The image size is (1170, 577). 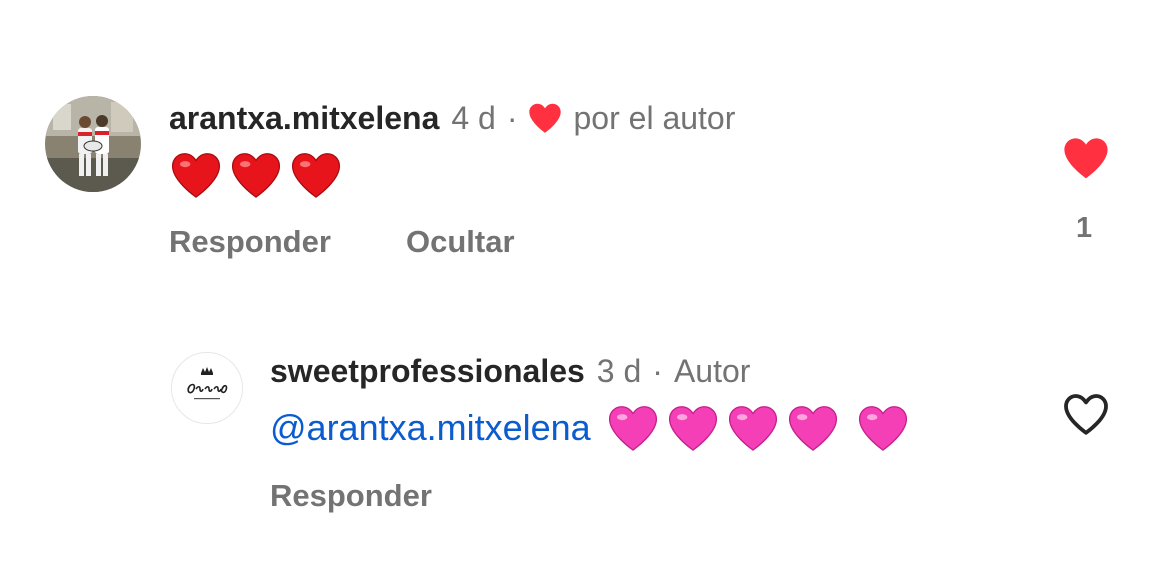 What do you see at coordinates (430, 428) in the screenshot?
I see `mention-link: @arantxa.mitxelena` at bounding box center [430, 428].